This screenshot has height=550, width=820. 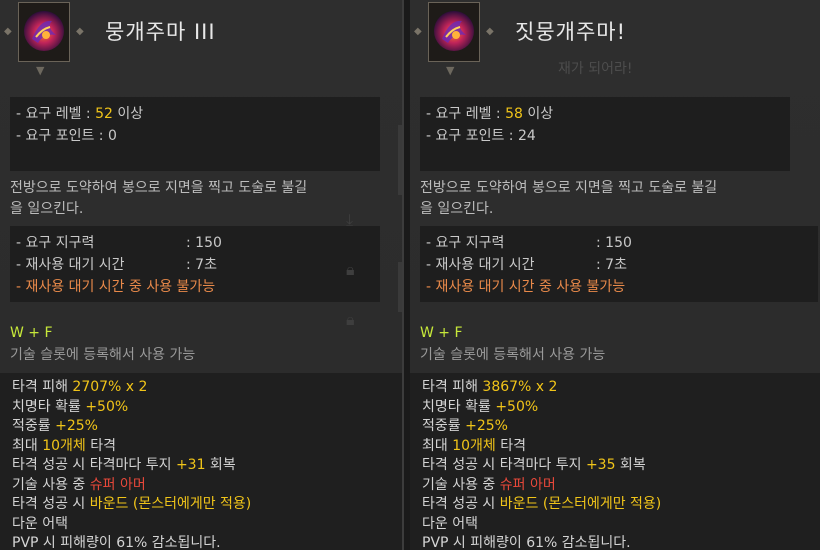 I want to click on requirement-box: - 요구 레벨 : 52 이상 - 요구 포인트 : 0, so click(x=195, y=134).